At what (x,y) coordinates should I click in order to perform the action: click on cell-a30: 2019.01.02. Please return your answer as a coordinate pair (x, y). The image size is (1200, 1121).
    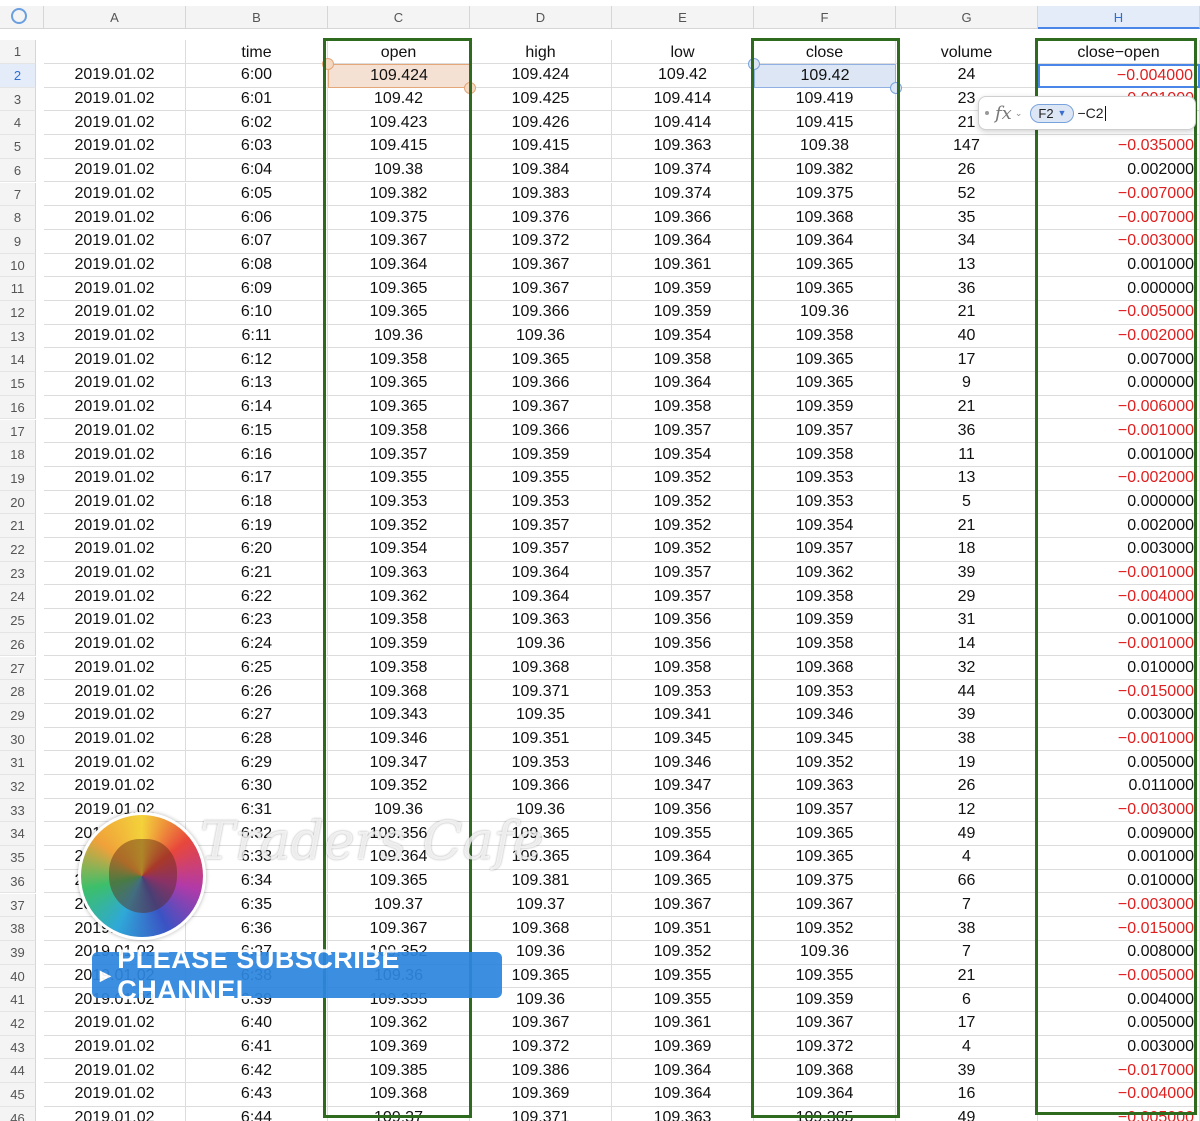
    Looking at the image, I should click on (115, 739).